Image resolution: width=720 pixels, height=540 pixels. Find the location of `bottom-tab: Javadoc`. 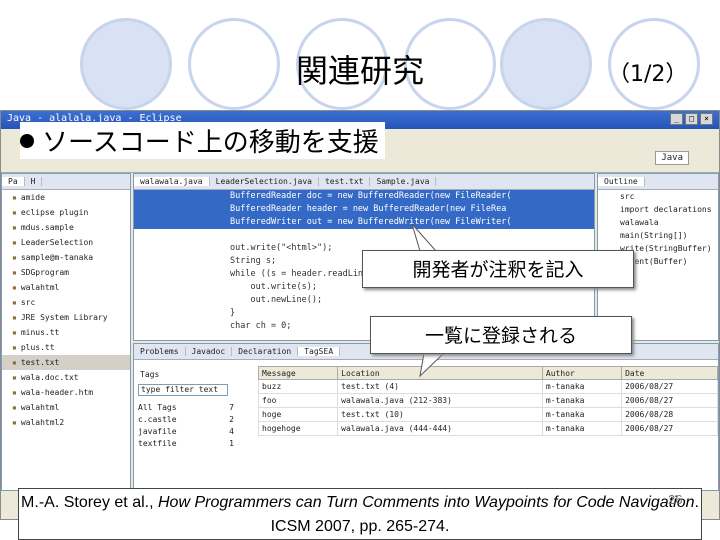

bottom-tab: Javadoc is located at coordinates (209, 351).